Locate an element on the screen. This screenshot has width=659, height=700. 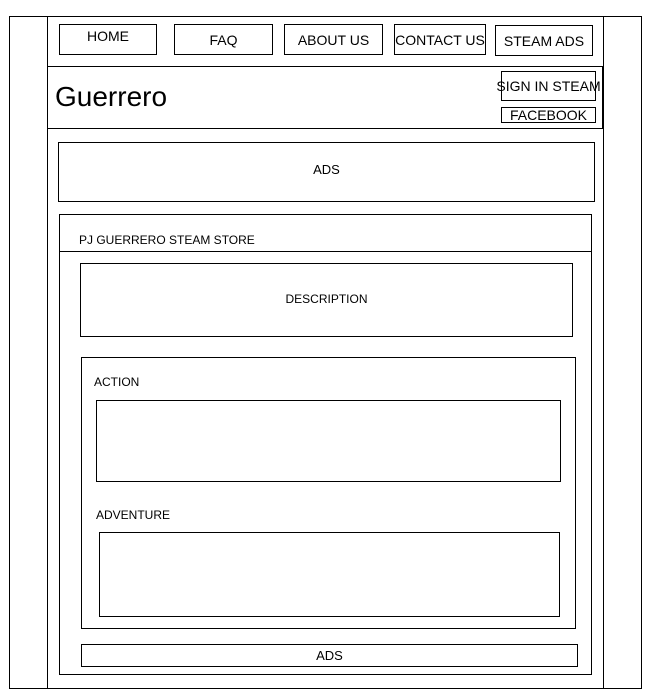
nav-home-button: HOME is located at coordinates (108, 39).